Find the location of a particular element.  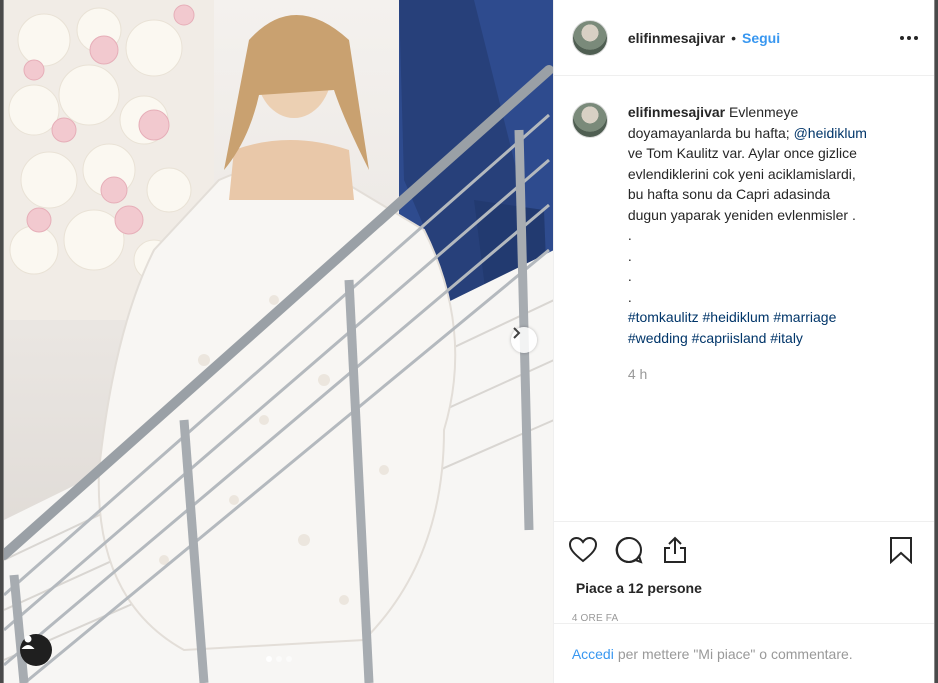

action-bar: Piace a 12 persone 4 ORE FA is located at coordinates (743, 572).